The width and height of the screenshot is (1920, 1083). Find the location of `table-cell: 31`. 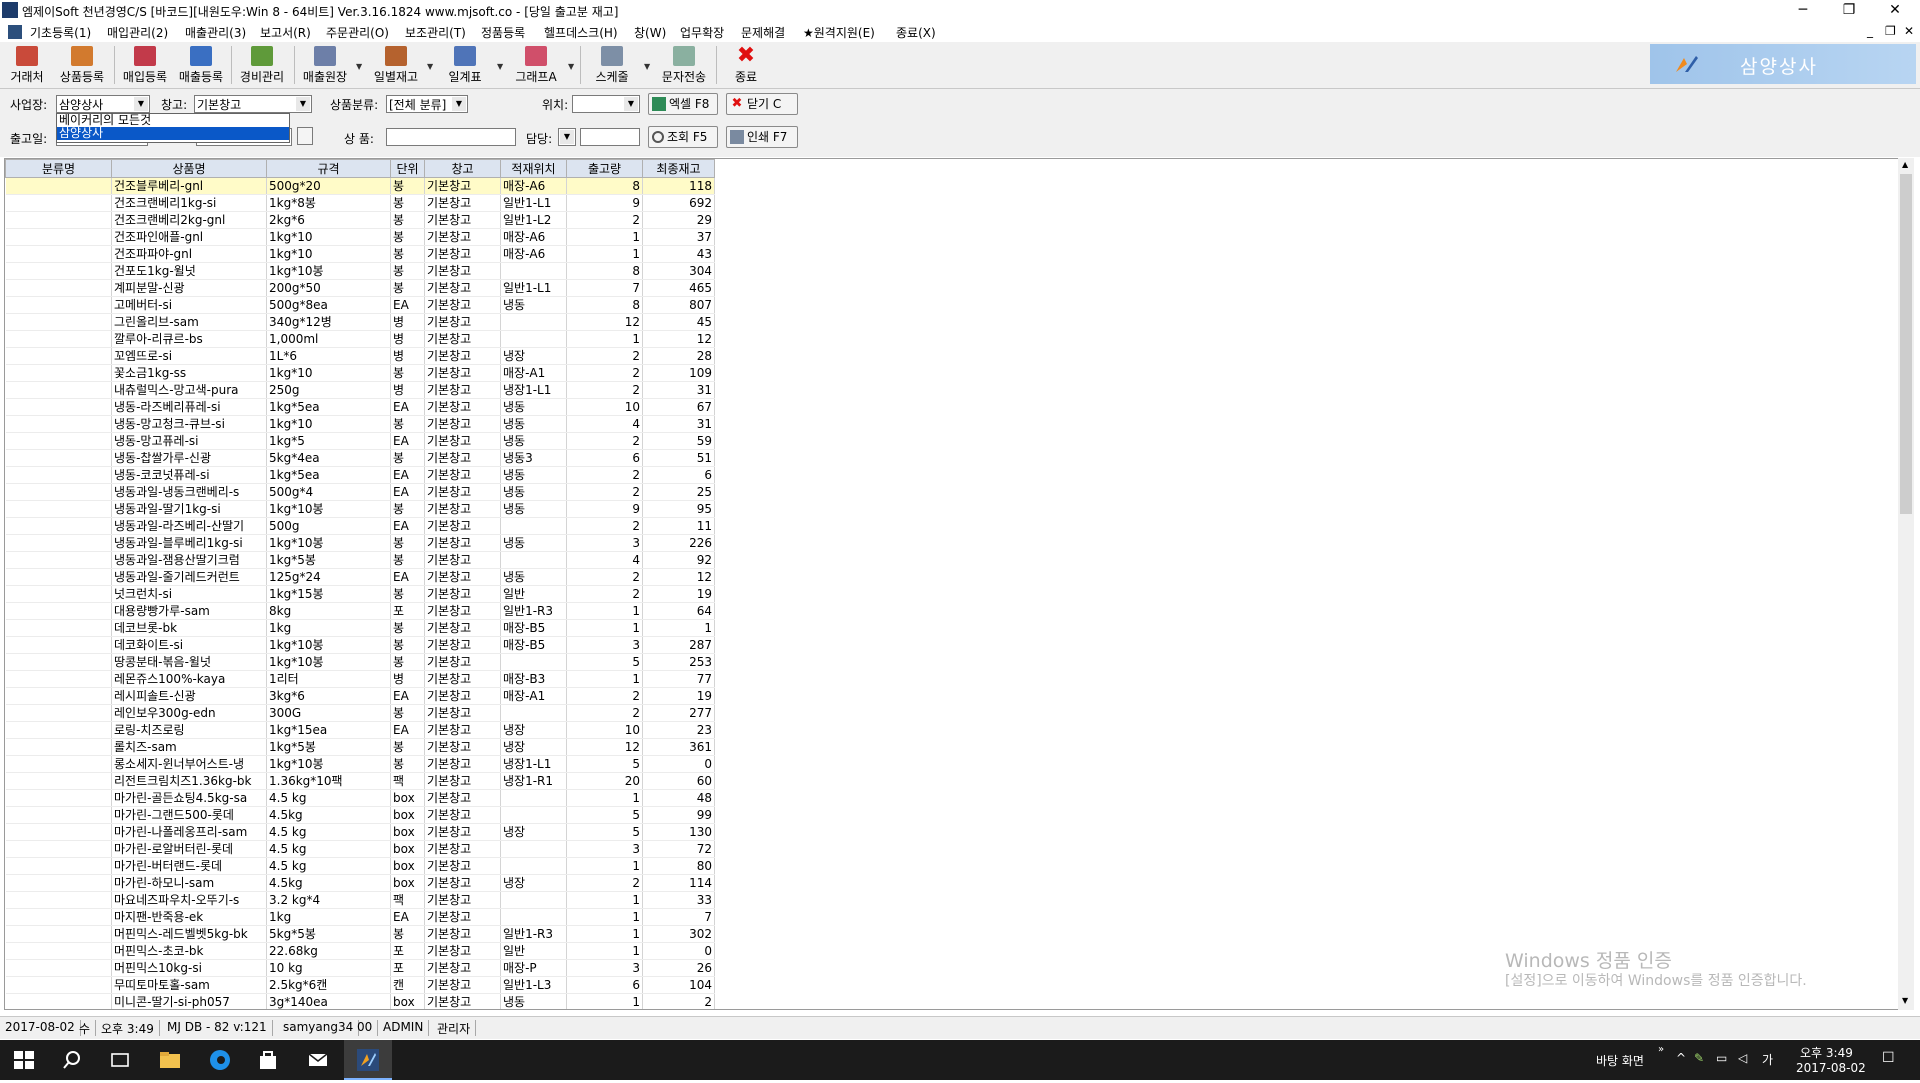

table-cell: 31 is located at coordinates (678, 390).